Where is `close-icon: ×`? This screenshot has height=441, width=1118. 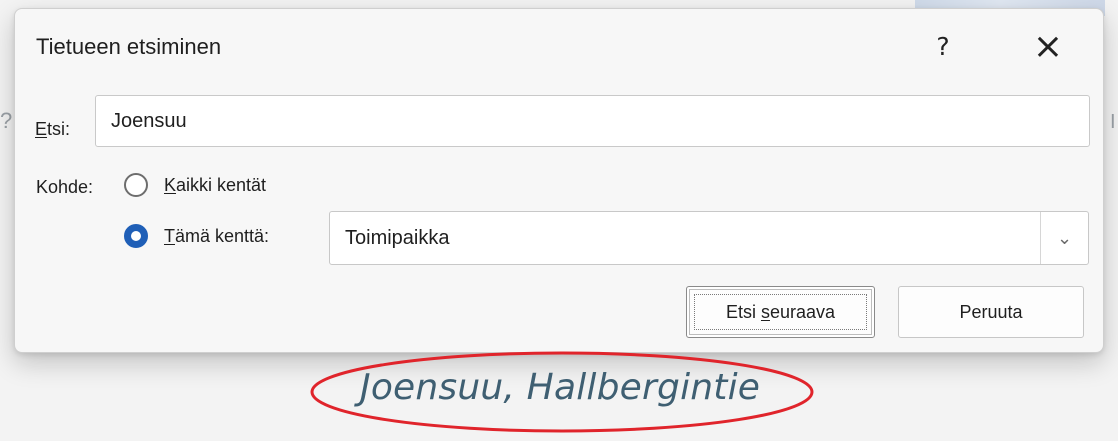 close-icon: × is located at coordinates (1048, 46).